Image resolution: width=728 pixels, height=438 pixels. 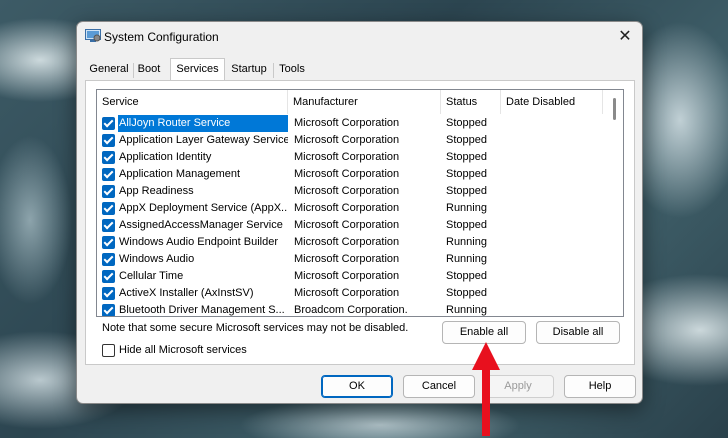 I want to click on title-bar: System Configuration ✕, so click(x=359, y=37).